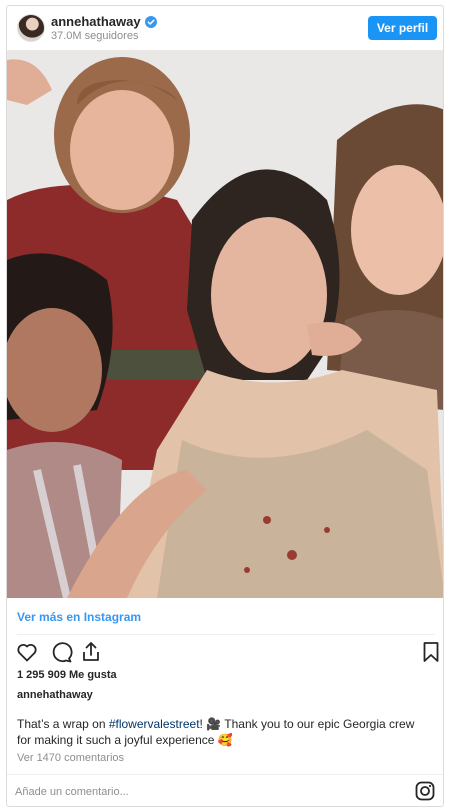 This screenshot has width=450, height=812. Describe the element at coordinates (79, 617) in the screenshot. I see `see-more-on-instagram-link: Ver más en Instagram` at that location.